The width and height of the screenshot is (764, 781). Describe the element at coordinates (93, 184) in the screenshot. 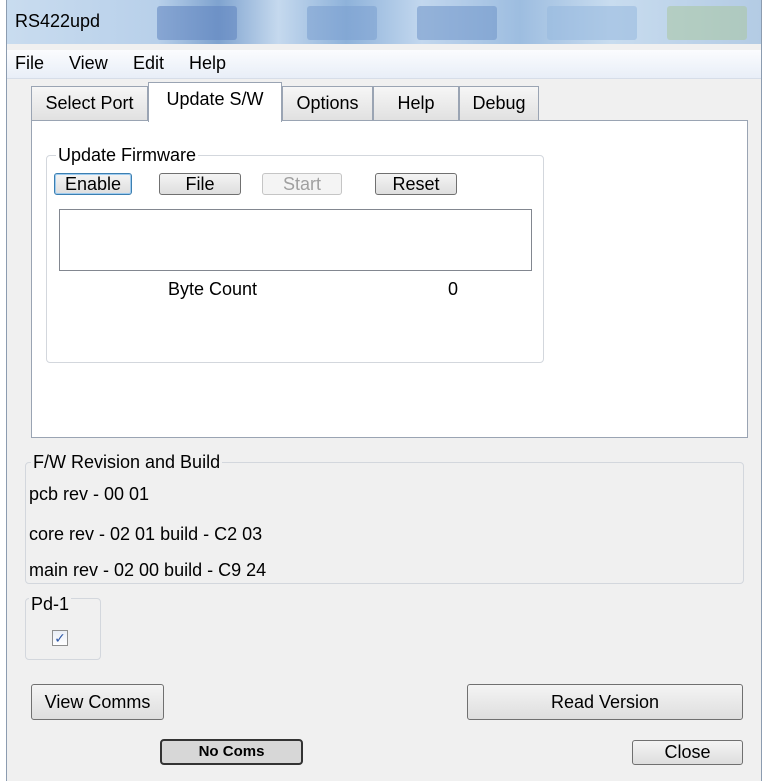

I see `enable-button: Enable` at that location.